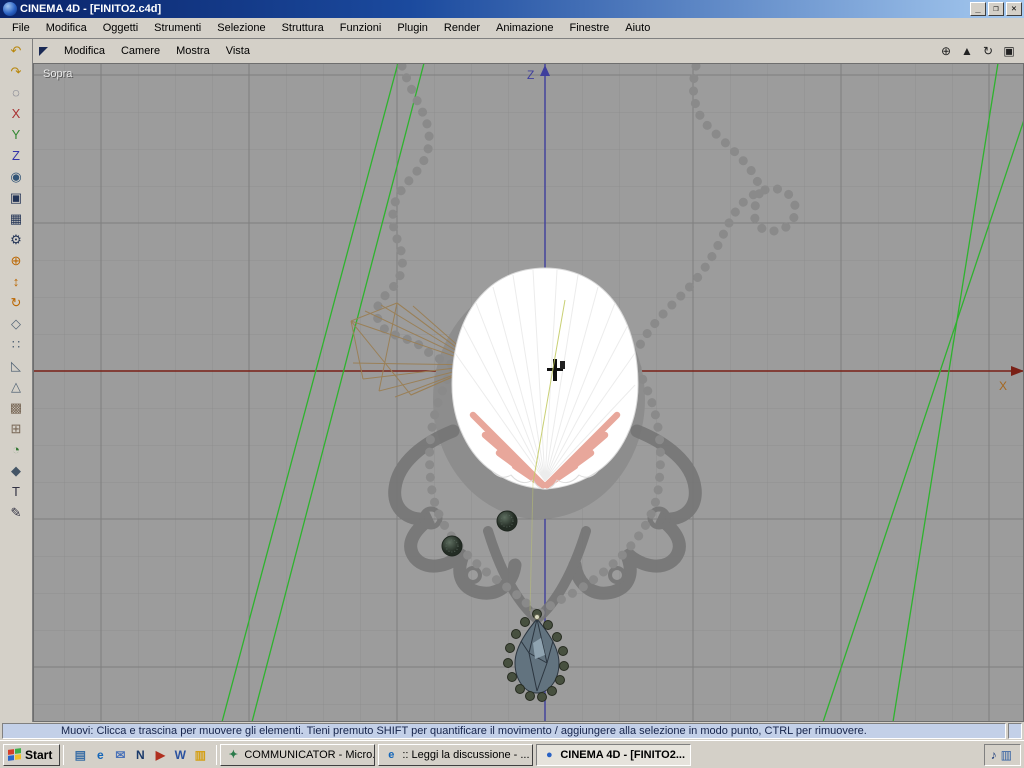 Image resolution: width=1024 pixels, height=768 pixels. What do you see at coordinates (80, 755) in the screenshot?
I see `show-desktop-icon: ▤` at bounding box center [80, 755].